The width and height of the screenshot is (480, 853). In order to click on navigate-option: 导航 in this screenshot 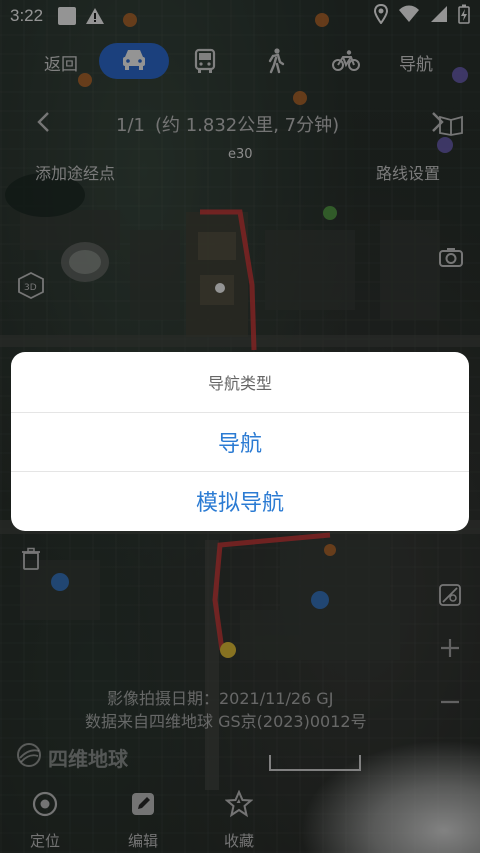, I will do `click(240, 441)`.